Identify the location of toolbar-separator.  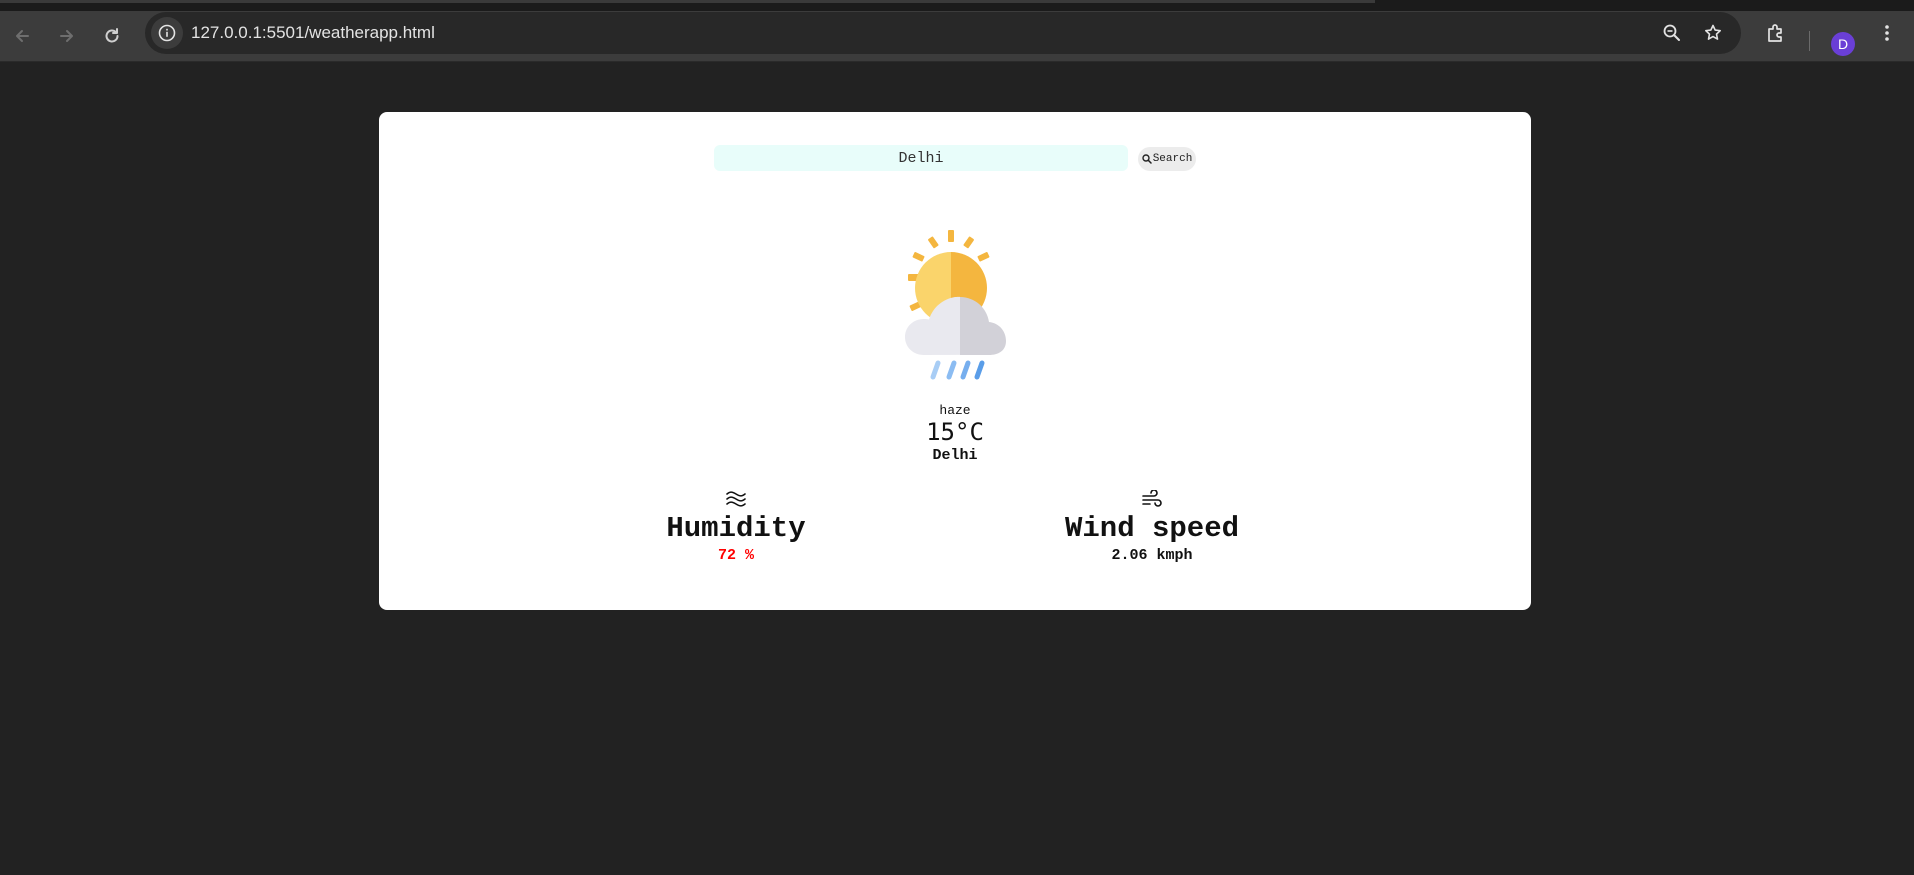
(1809, 41).